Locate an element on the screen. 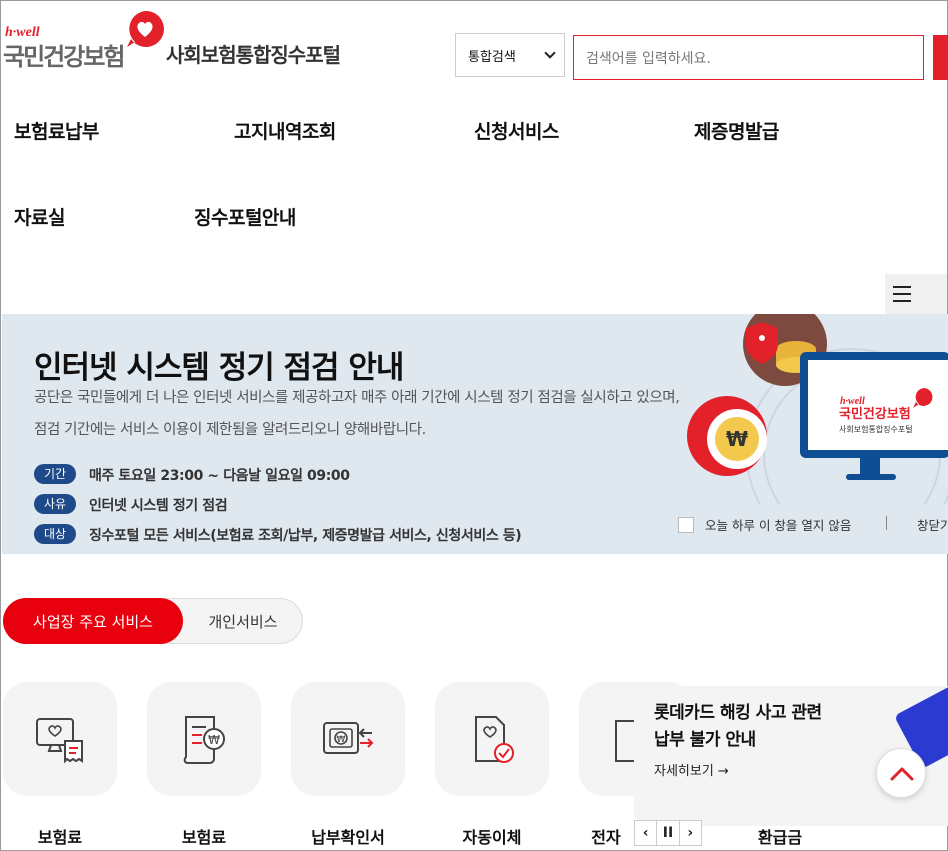  notice-period-text: 매주 토요일 23:00 ~ 다음날 일요일 09:00 is located at coordinates (219, 476).